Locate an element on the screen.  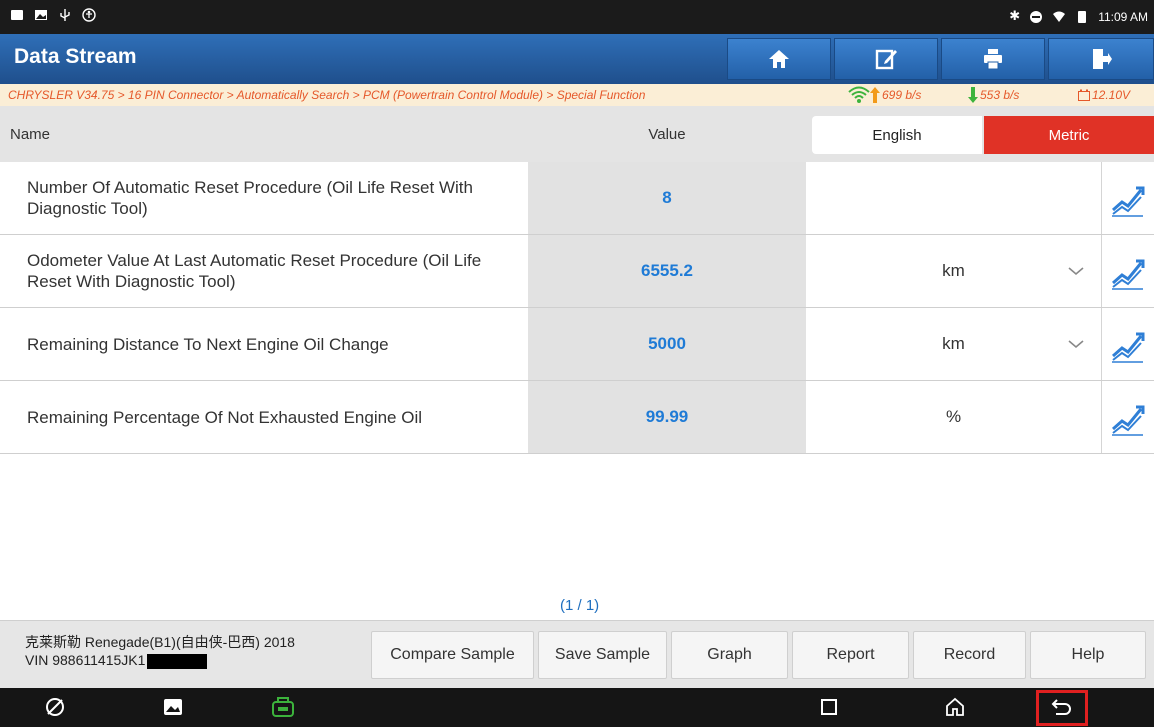
download-rate: 553 b/s is located at coordinates (1000, 95).